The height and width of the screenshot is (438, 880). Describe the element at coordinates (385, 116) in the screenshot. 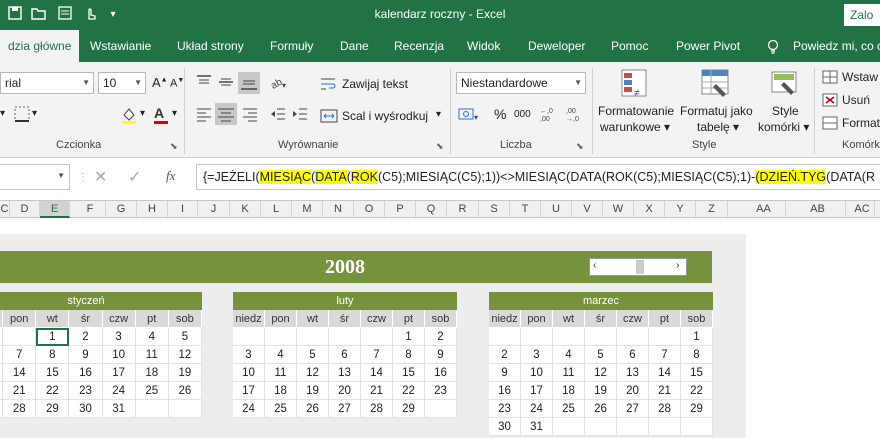

I see `merge-center-button: Scal i wyśrodkuj` at that location.